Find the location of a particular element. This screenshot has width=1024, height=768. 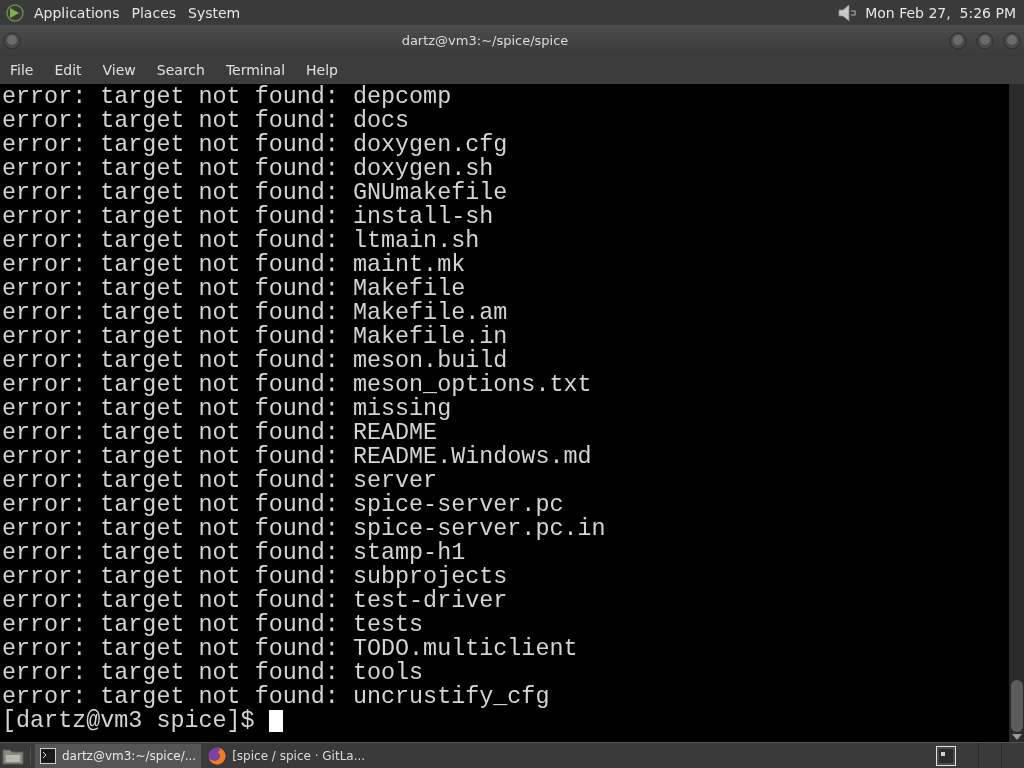

menu-item: File is located at coordinates (22, 70).